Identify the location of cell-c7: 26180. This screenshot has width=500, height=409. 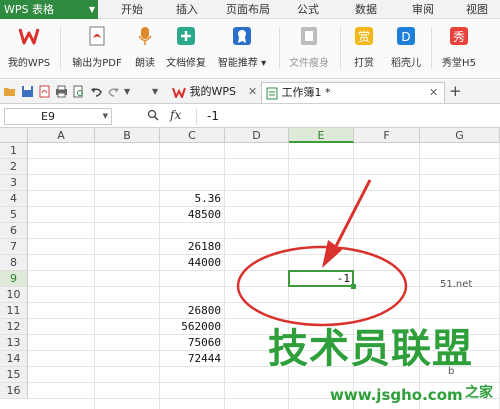
(192, 247).